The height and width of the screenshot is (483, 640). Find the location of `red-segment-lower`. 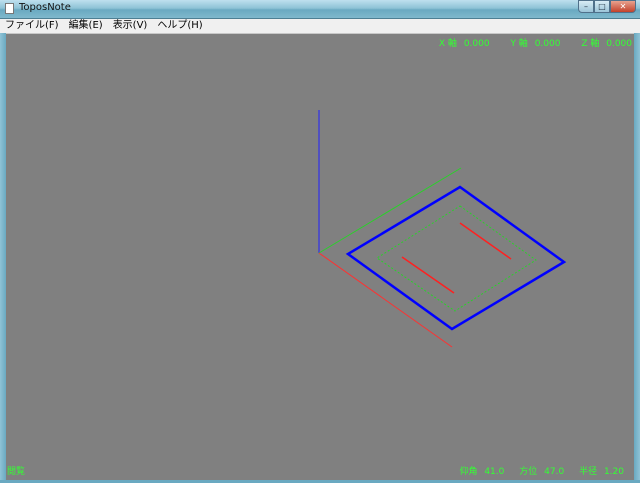

red-segment-lower is located at coordinates (428, 275).